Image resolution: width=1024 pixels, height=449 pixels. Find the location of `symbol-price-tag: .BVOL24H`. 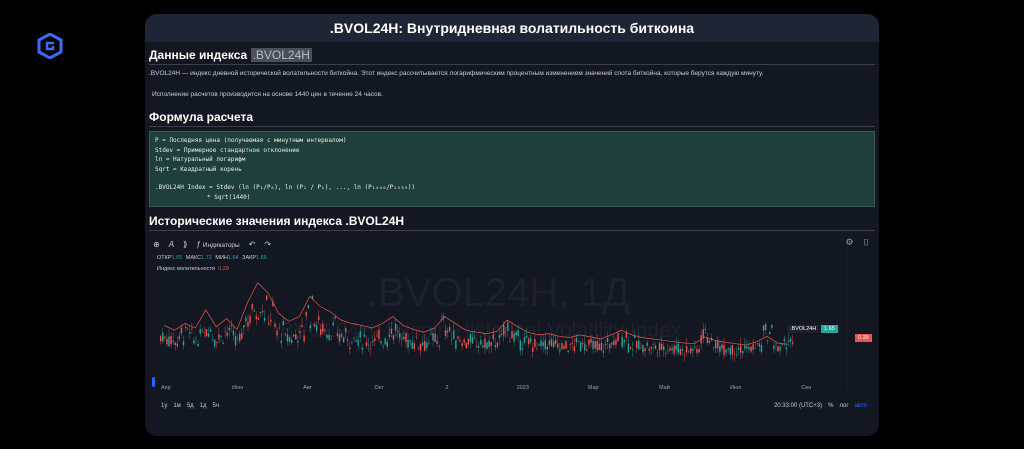

symbol-price-tag: .BVOL24H is located at coordinates (803, 329).